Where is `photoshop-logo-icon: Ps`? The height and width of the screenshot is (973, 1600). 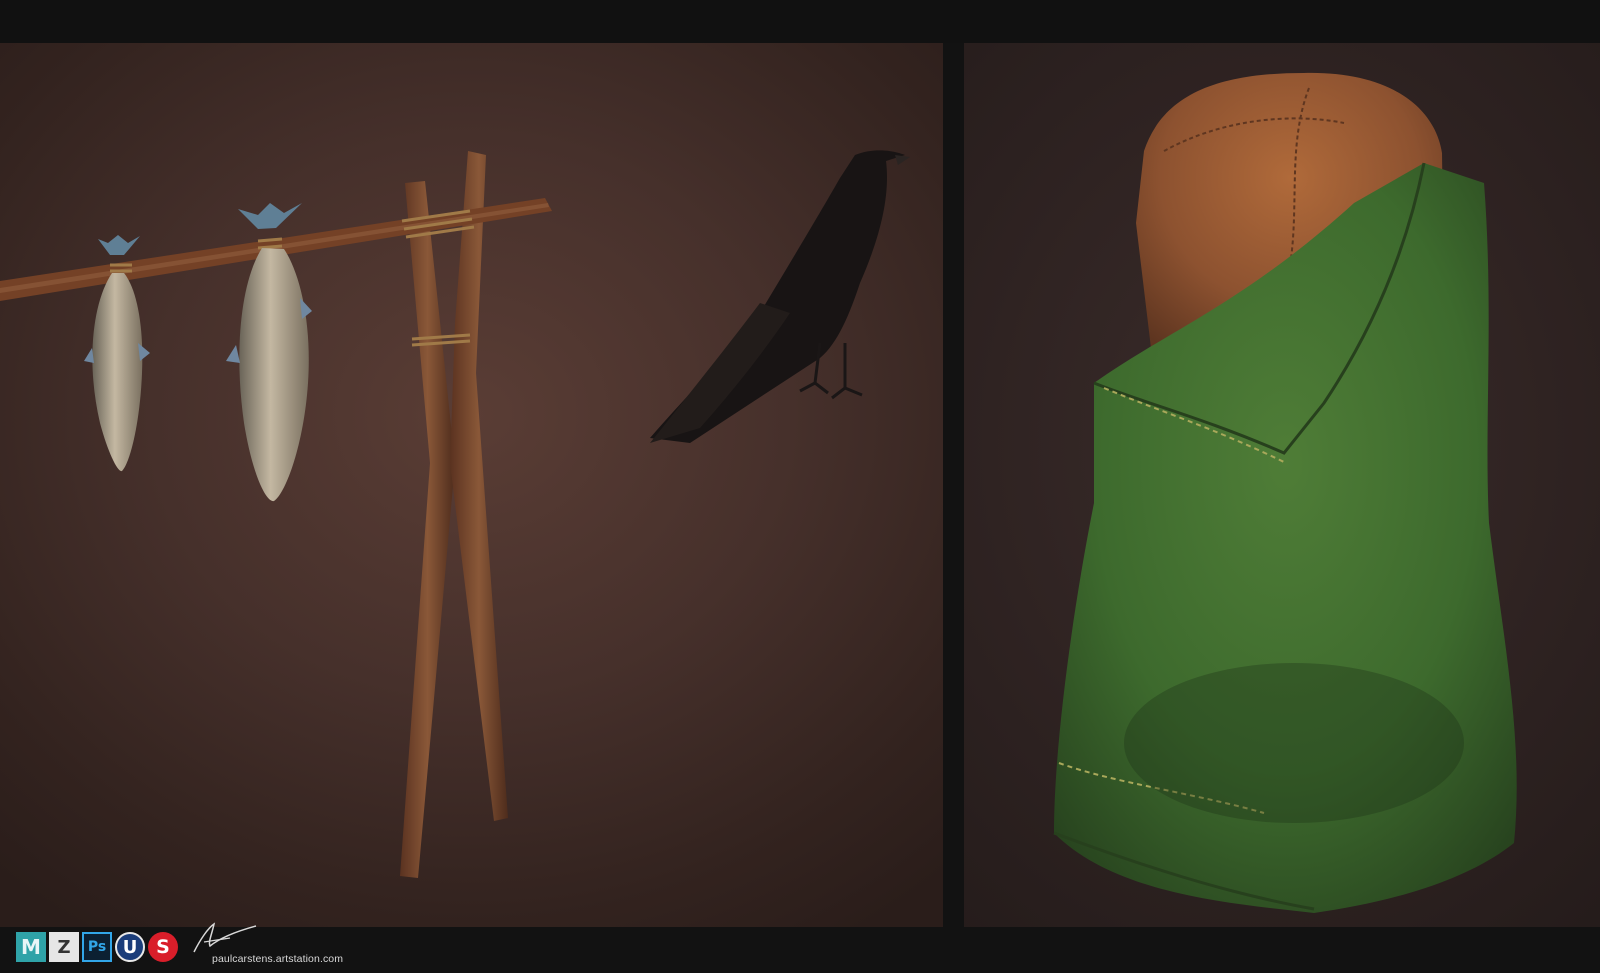
photoshop-logo-icon: Ps is located at coordinates (97, 947).